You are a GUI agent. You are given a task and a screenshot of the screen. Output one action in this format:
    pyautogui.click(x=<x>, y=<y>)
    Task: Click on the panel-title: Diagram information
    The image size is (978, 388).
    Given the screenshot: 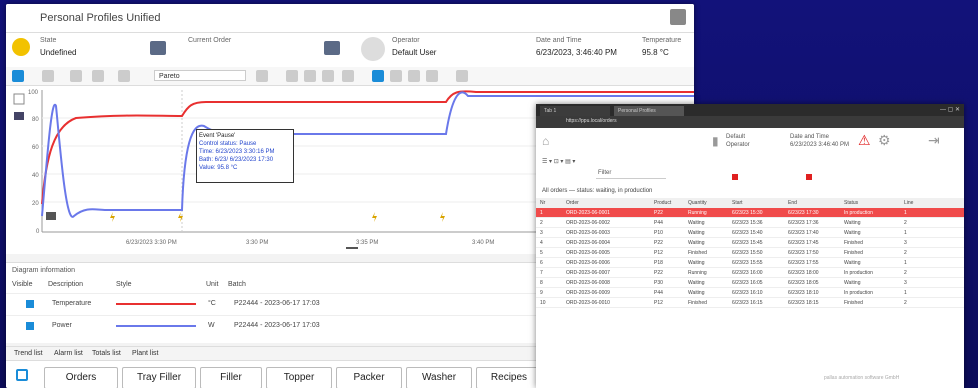 What is the action you would take?
    pyautogui.click(x=44, y=270)
    